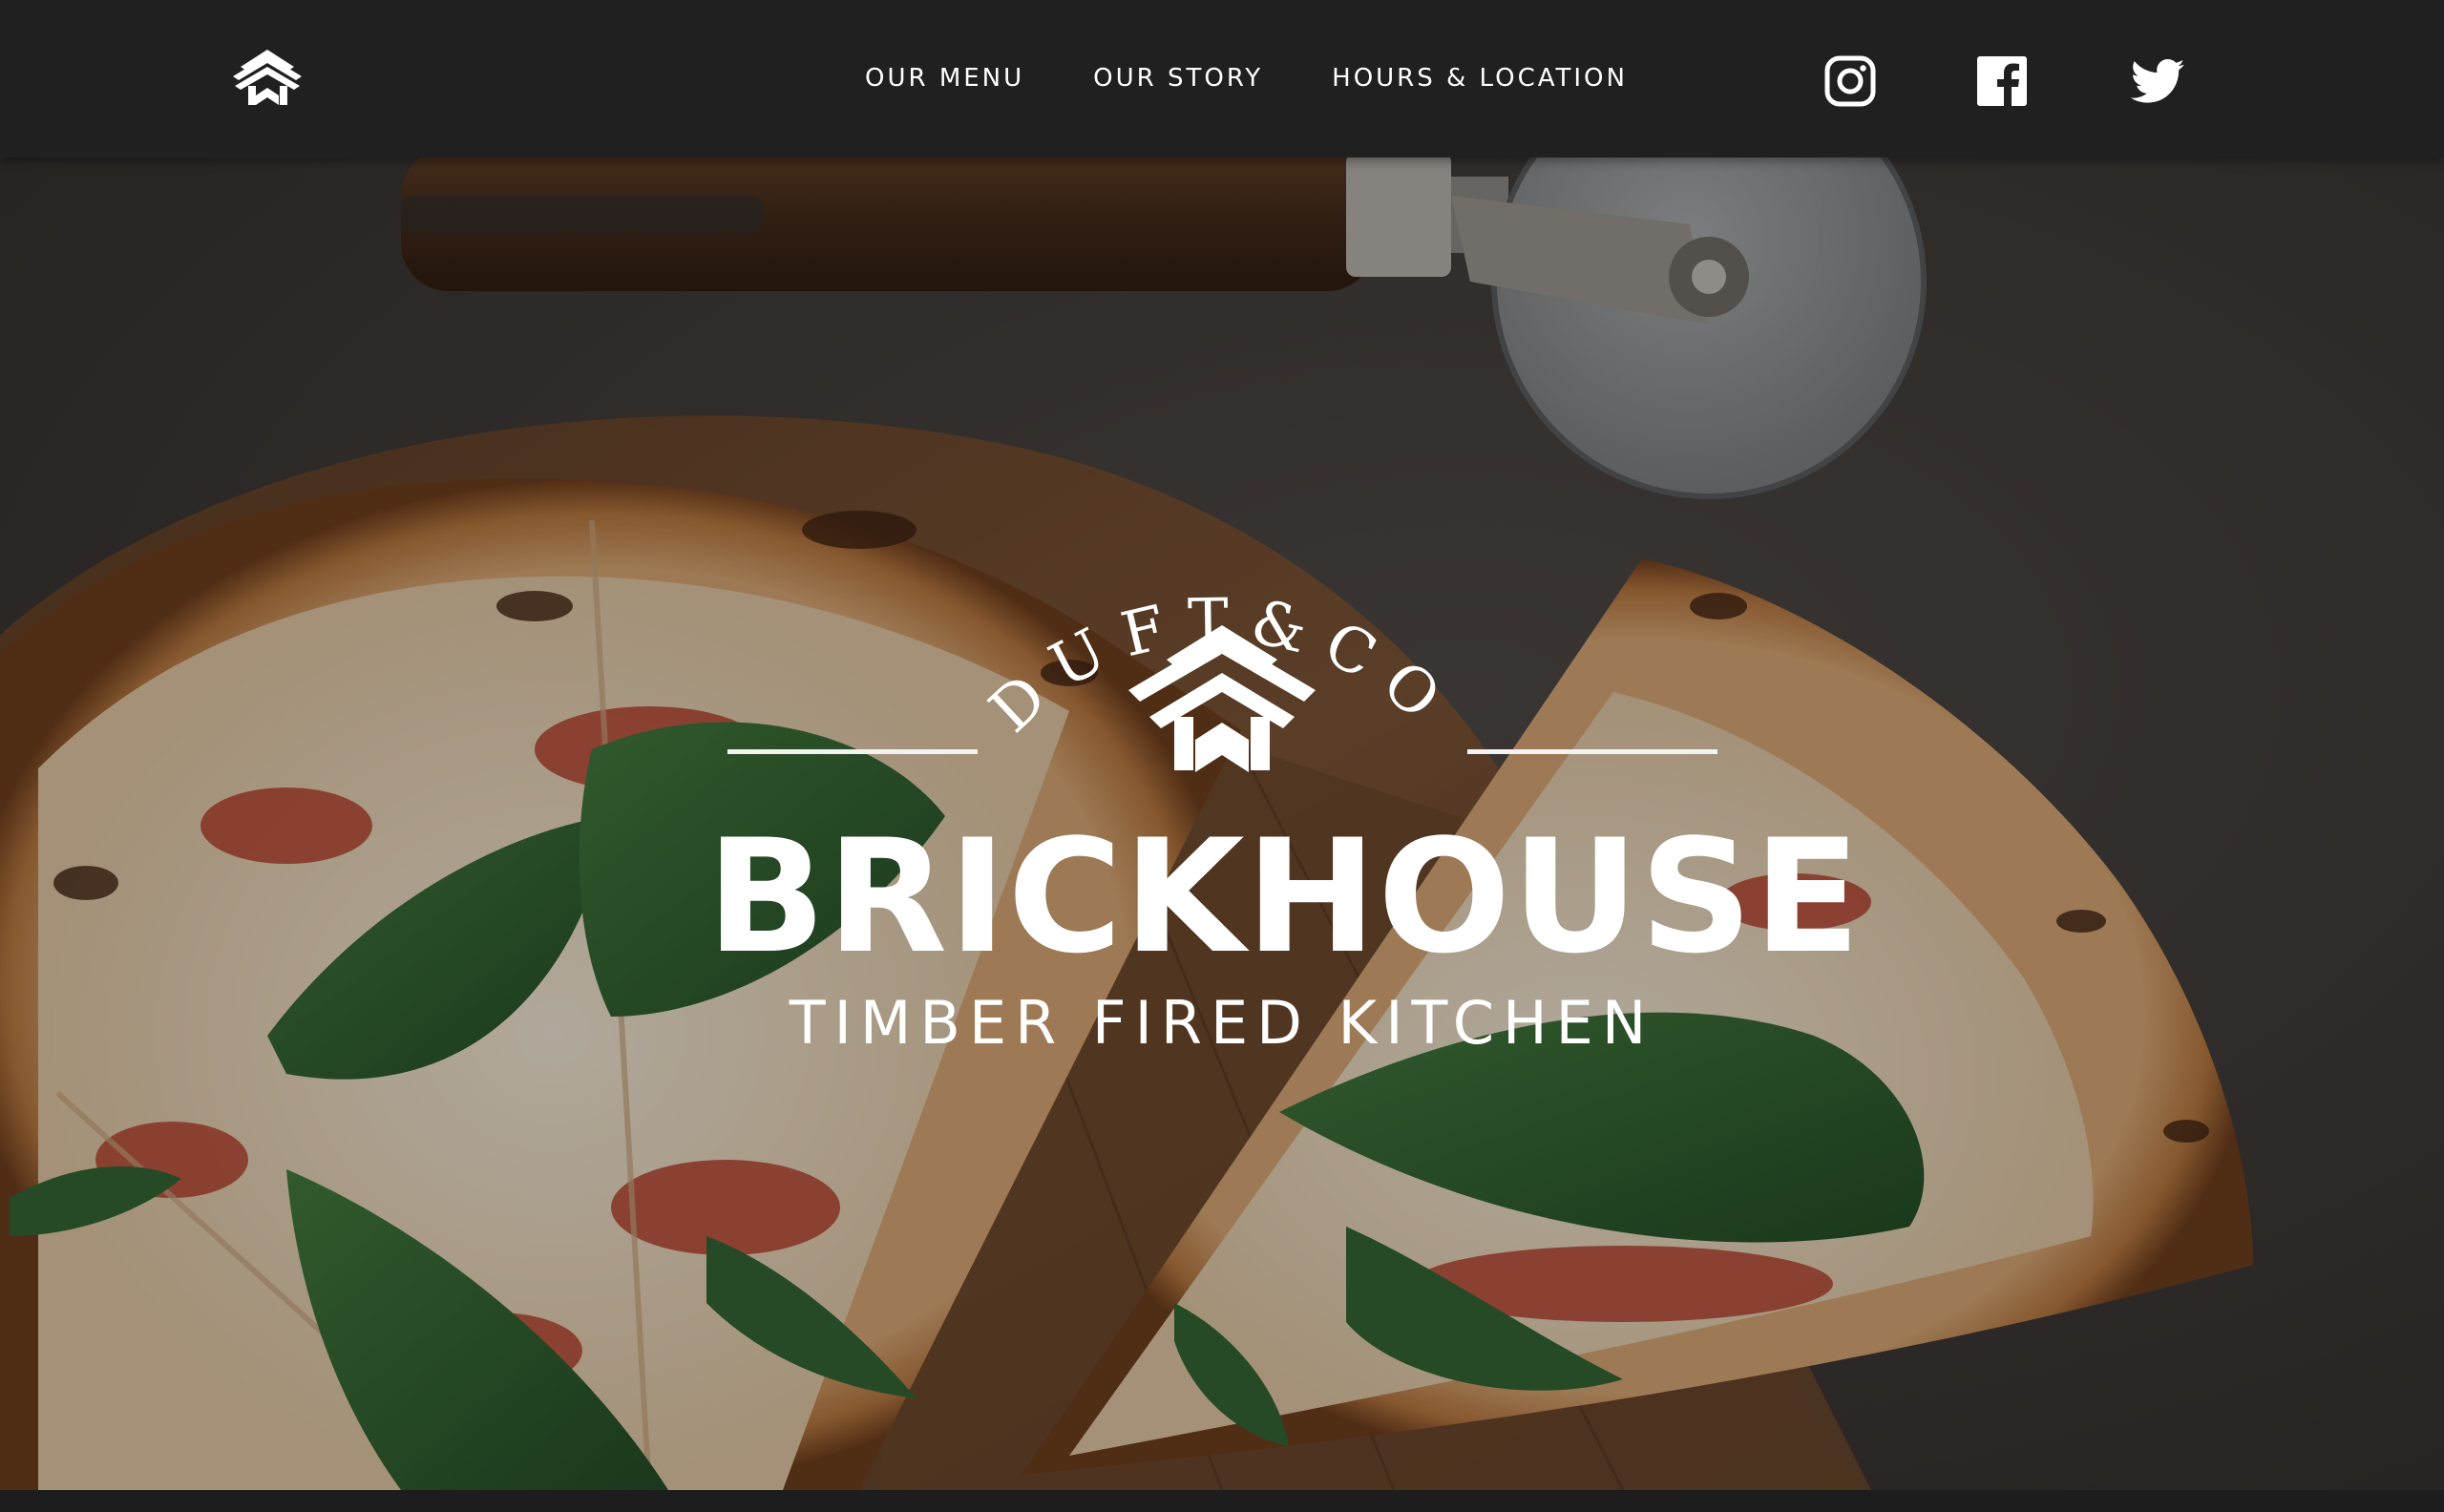 This screenshot has height=1512, width=2444. I want to click on nav-our-story: OUR STORY, so click(1178, 78).